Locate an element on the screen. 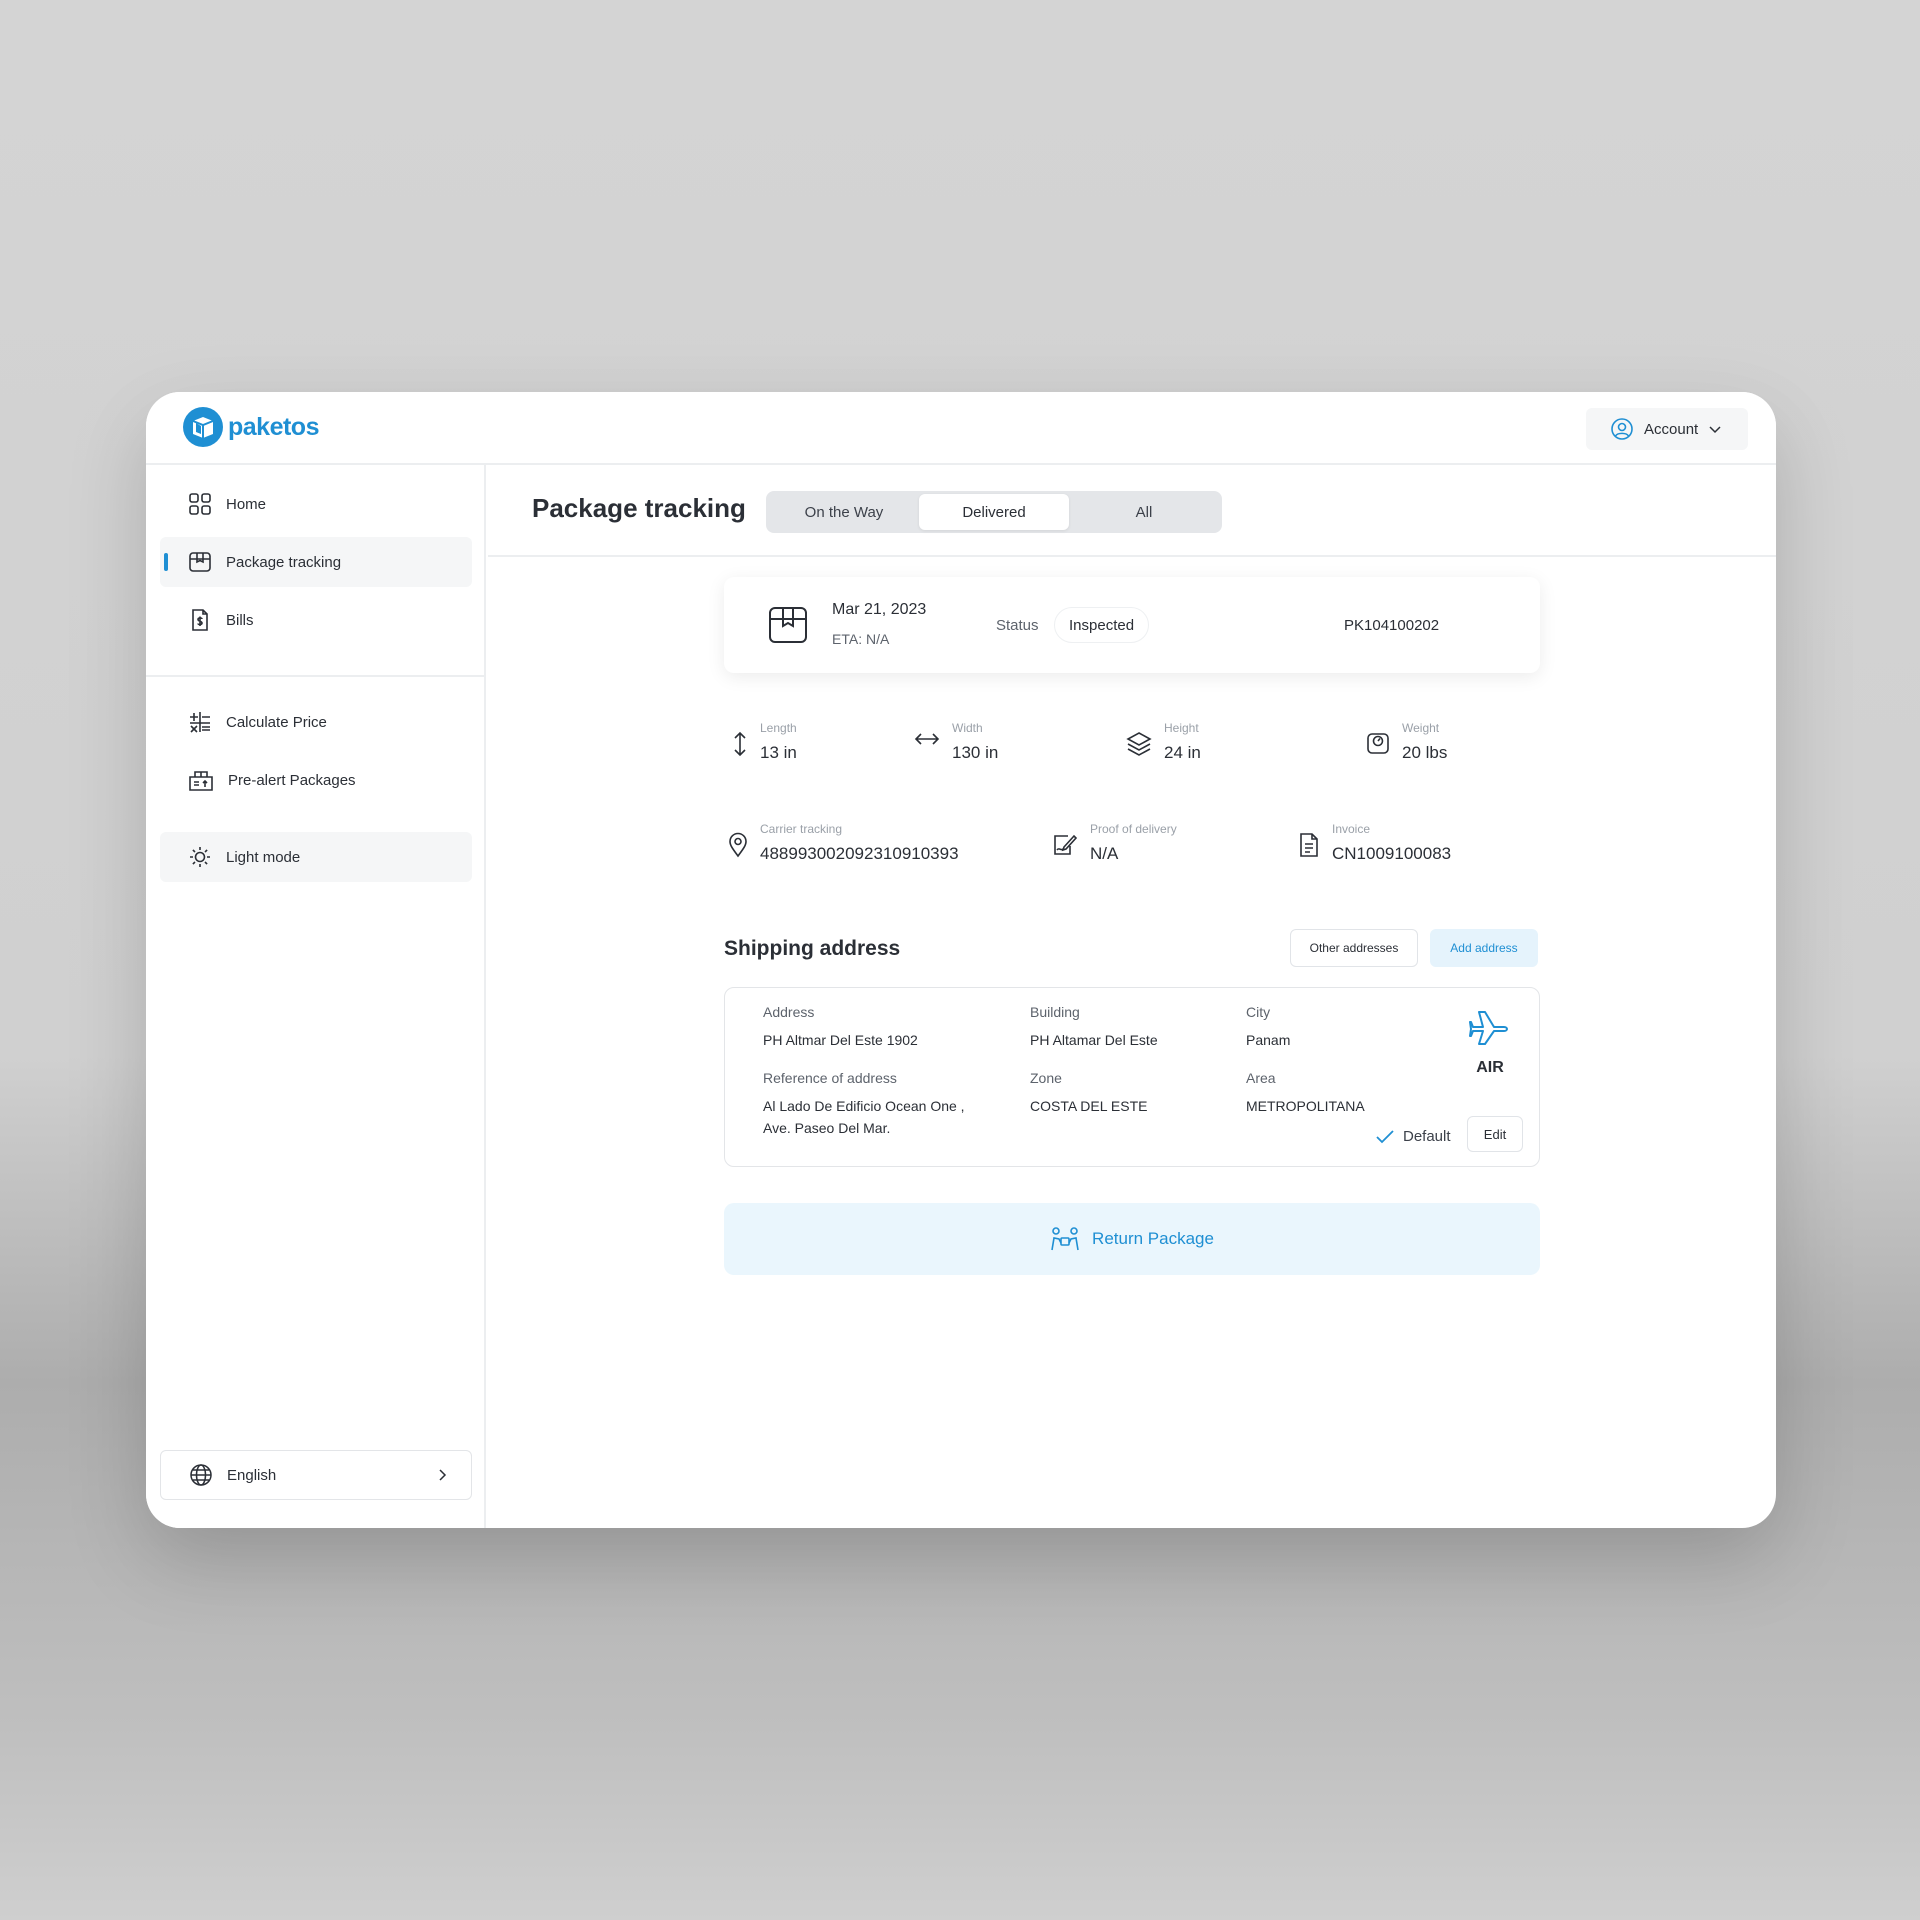 Image resolution: width=1920 pixels, height=1920 pixels. user-circle-icon is located at coordinates (1622, 429).